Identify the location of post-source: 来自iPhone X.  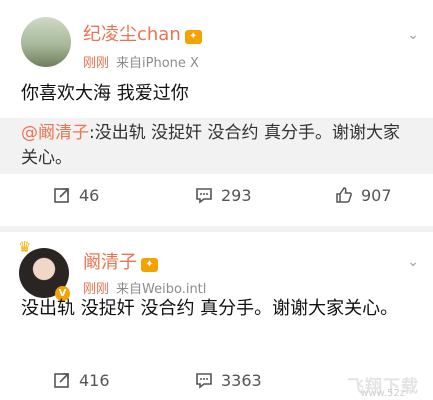
(157, 63).